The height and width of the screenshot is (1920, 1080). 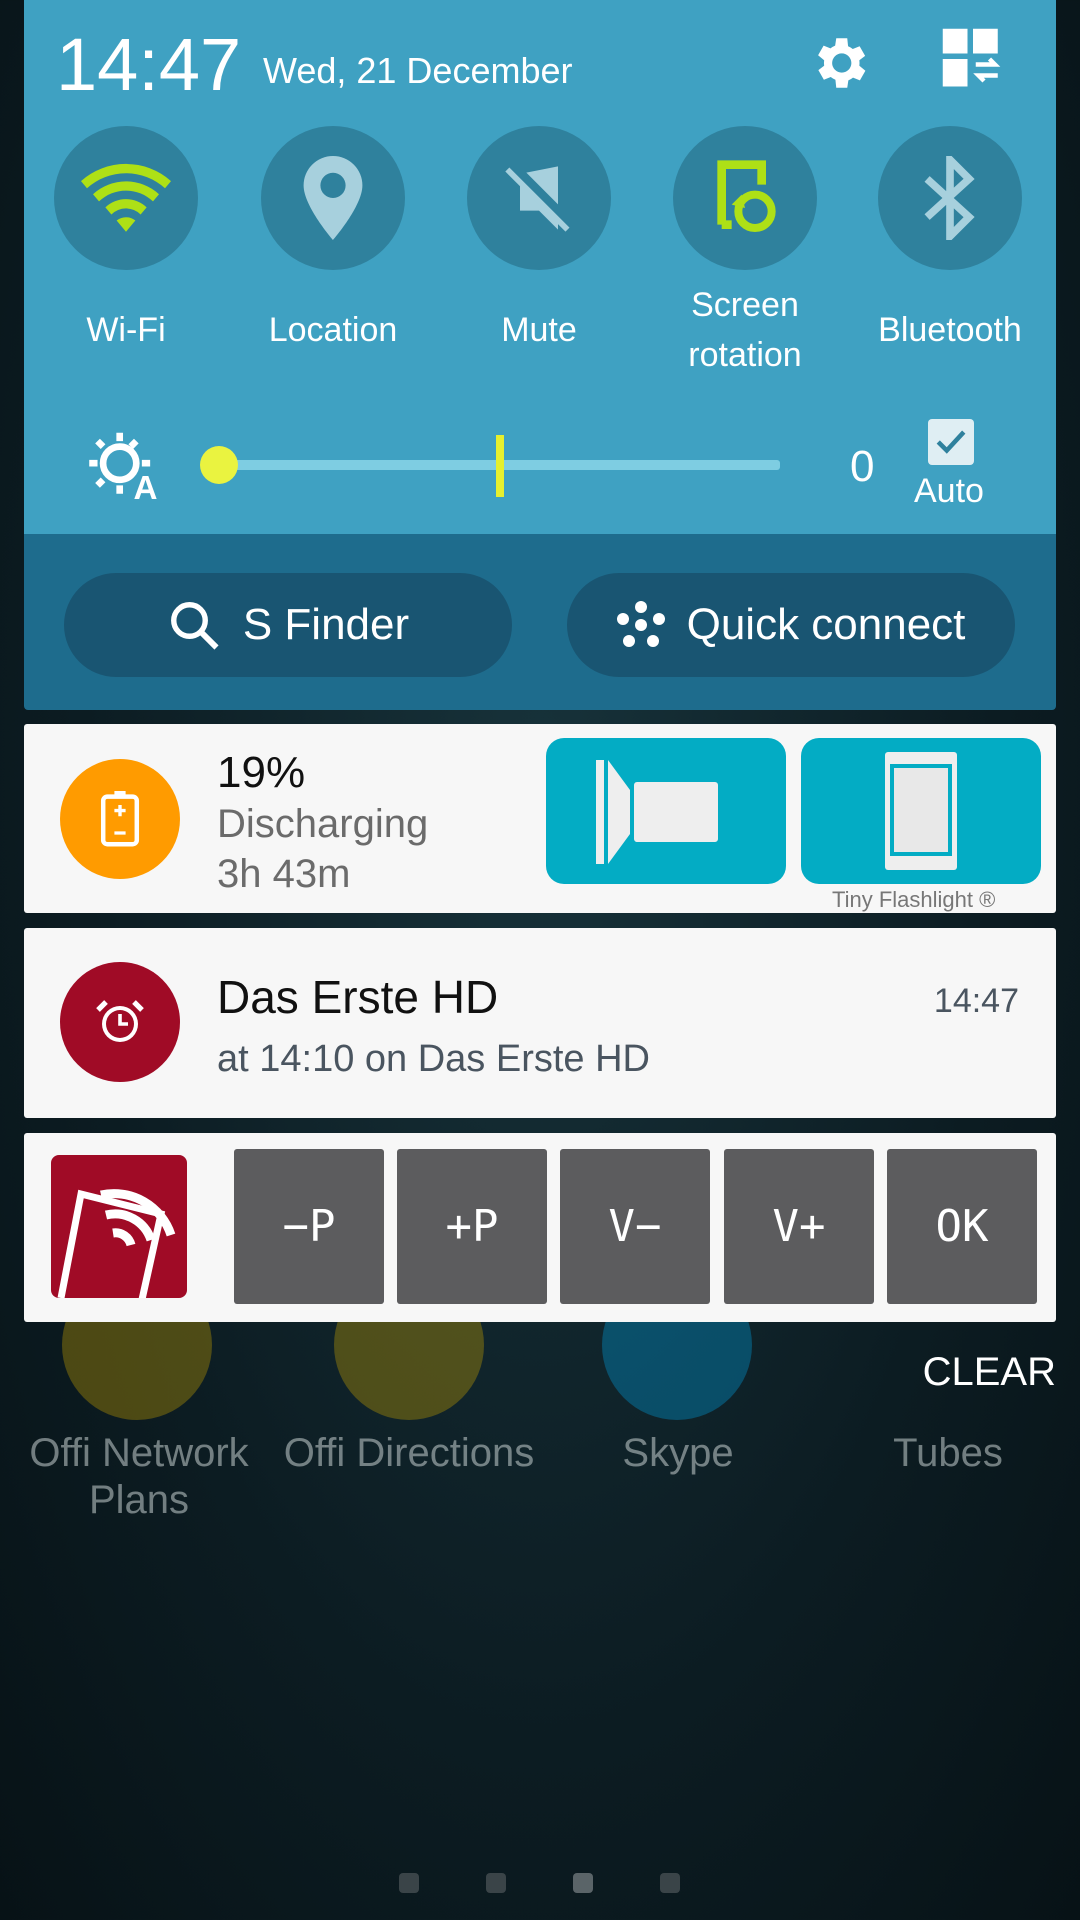 What do you see at coordinates (745, 330) in the screenshot?
I see `toggle-label: Screen rotation` at bounding box center [745, 330].